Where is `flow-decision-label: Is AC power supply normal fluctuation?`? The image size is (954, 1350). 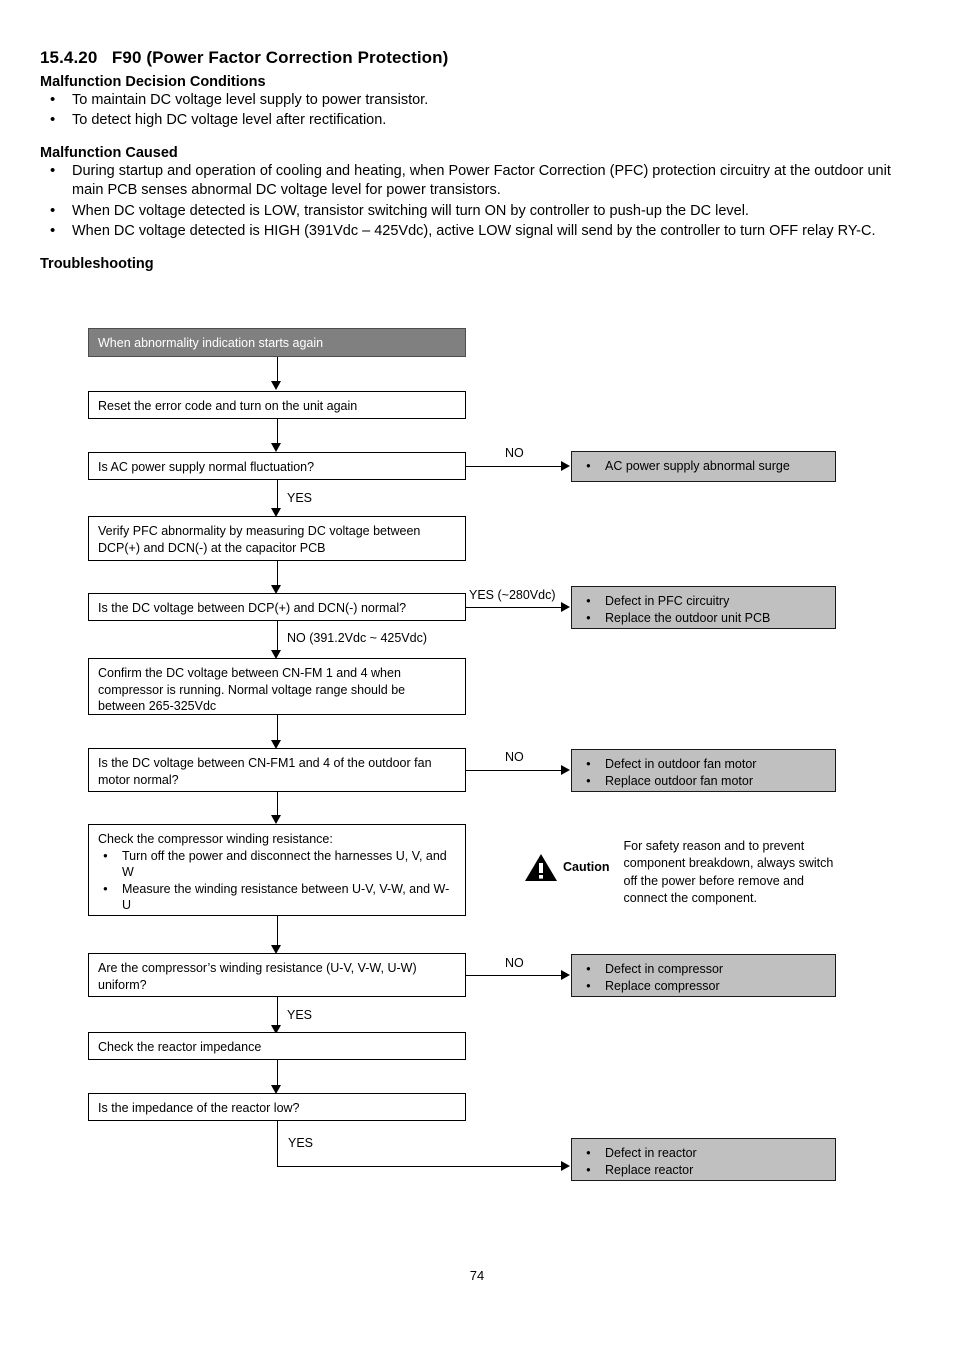 flow-decision-label: Is AC power supply normal fluctuation? is located at coordinates (206, 467).